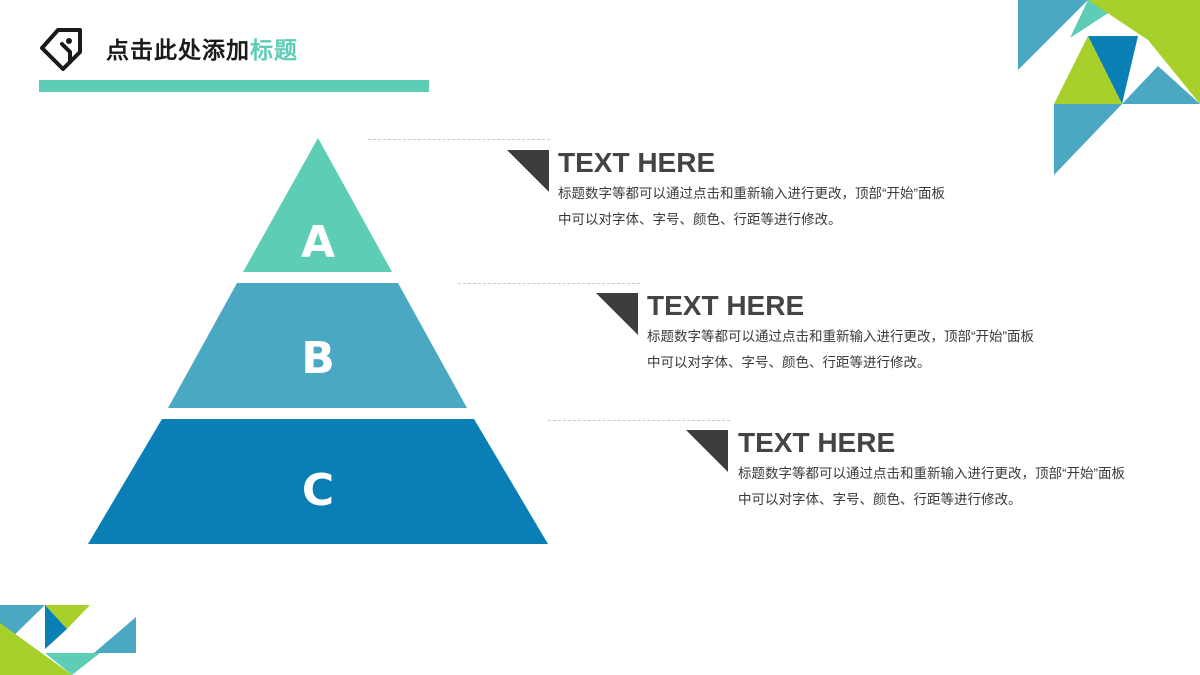  What do you see at coordinates (636, 163) in the screenshot?
I see `item-heading-1: TEXT HERE` at bounding box center [636, 163].